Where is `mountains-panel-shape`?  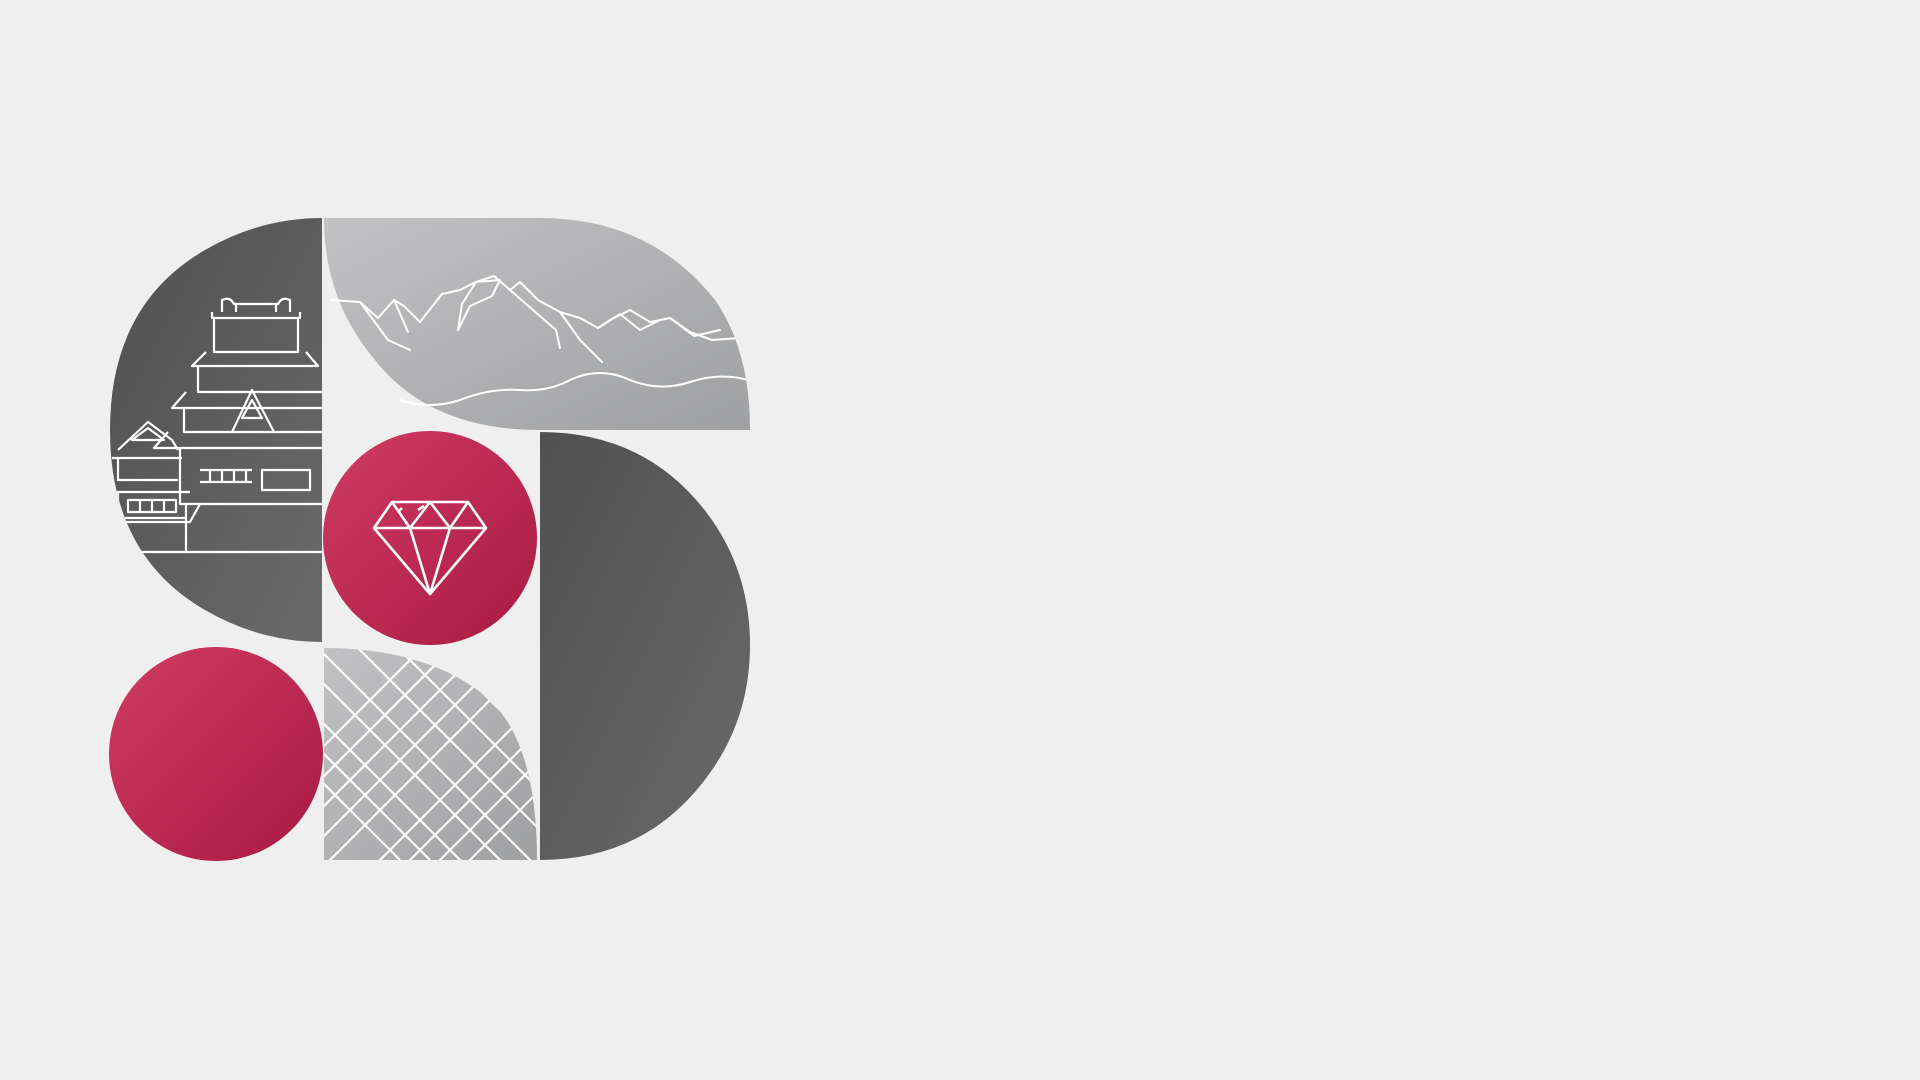
mountains-panel-shape is located at coordinates (537, 324).